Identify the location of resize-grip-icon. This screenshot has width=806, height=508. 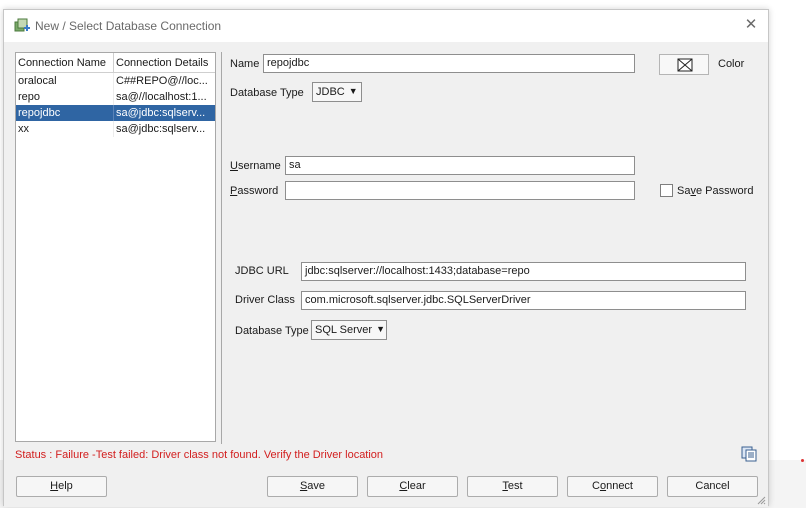
(761, 500).